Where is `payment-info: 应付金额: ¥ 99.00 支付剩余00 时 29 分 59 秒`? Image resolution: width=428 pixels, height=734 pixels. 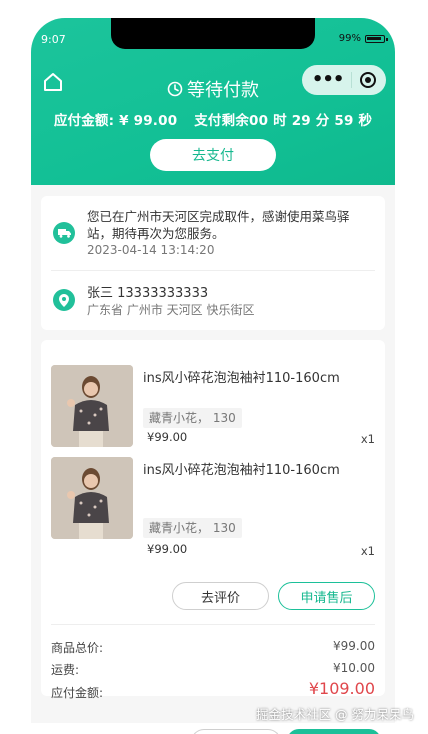 payment-info: 应付金额: ¥ 99.00 支付剩余00 时 29 分 59 秒 is located at coordinates (213, 119).